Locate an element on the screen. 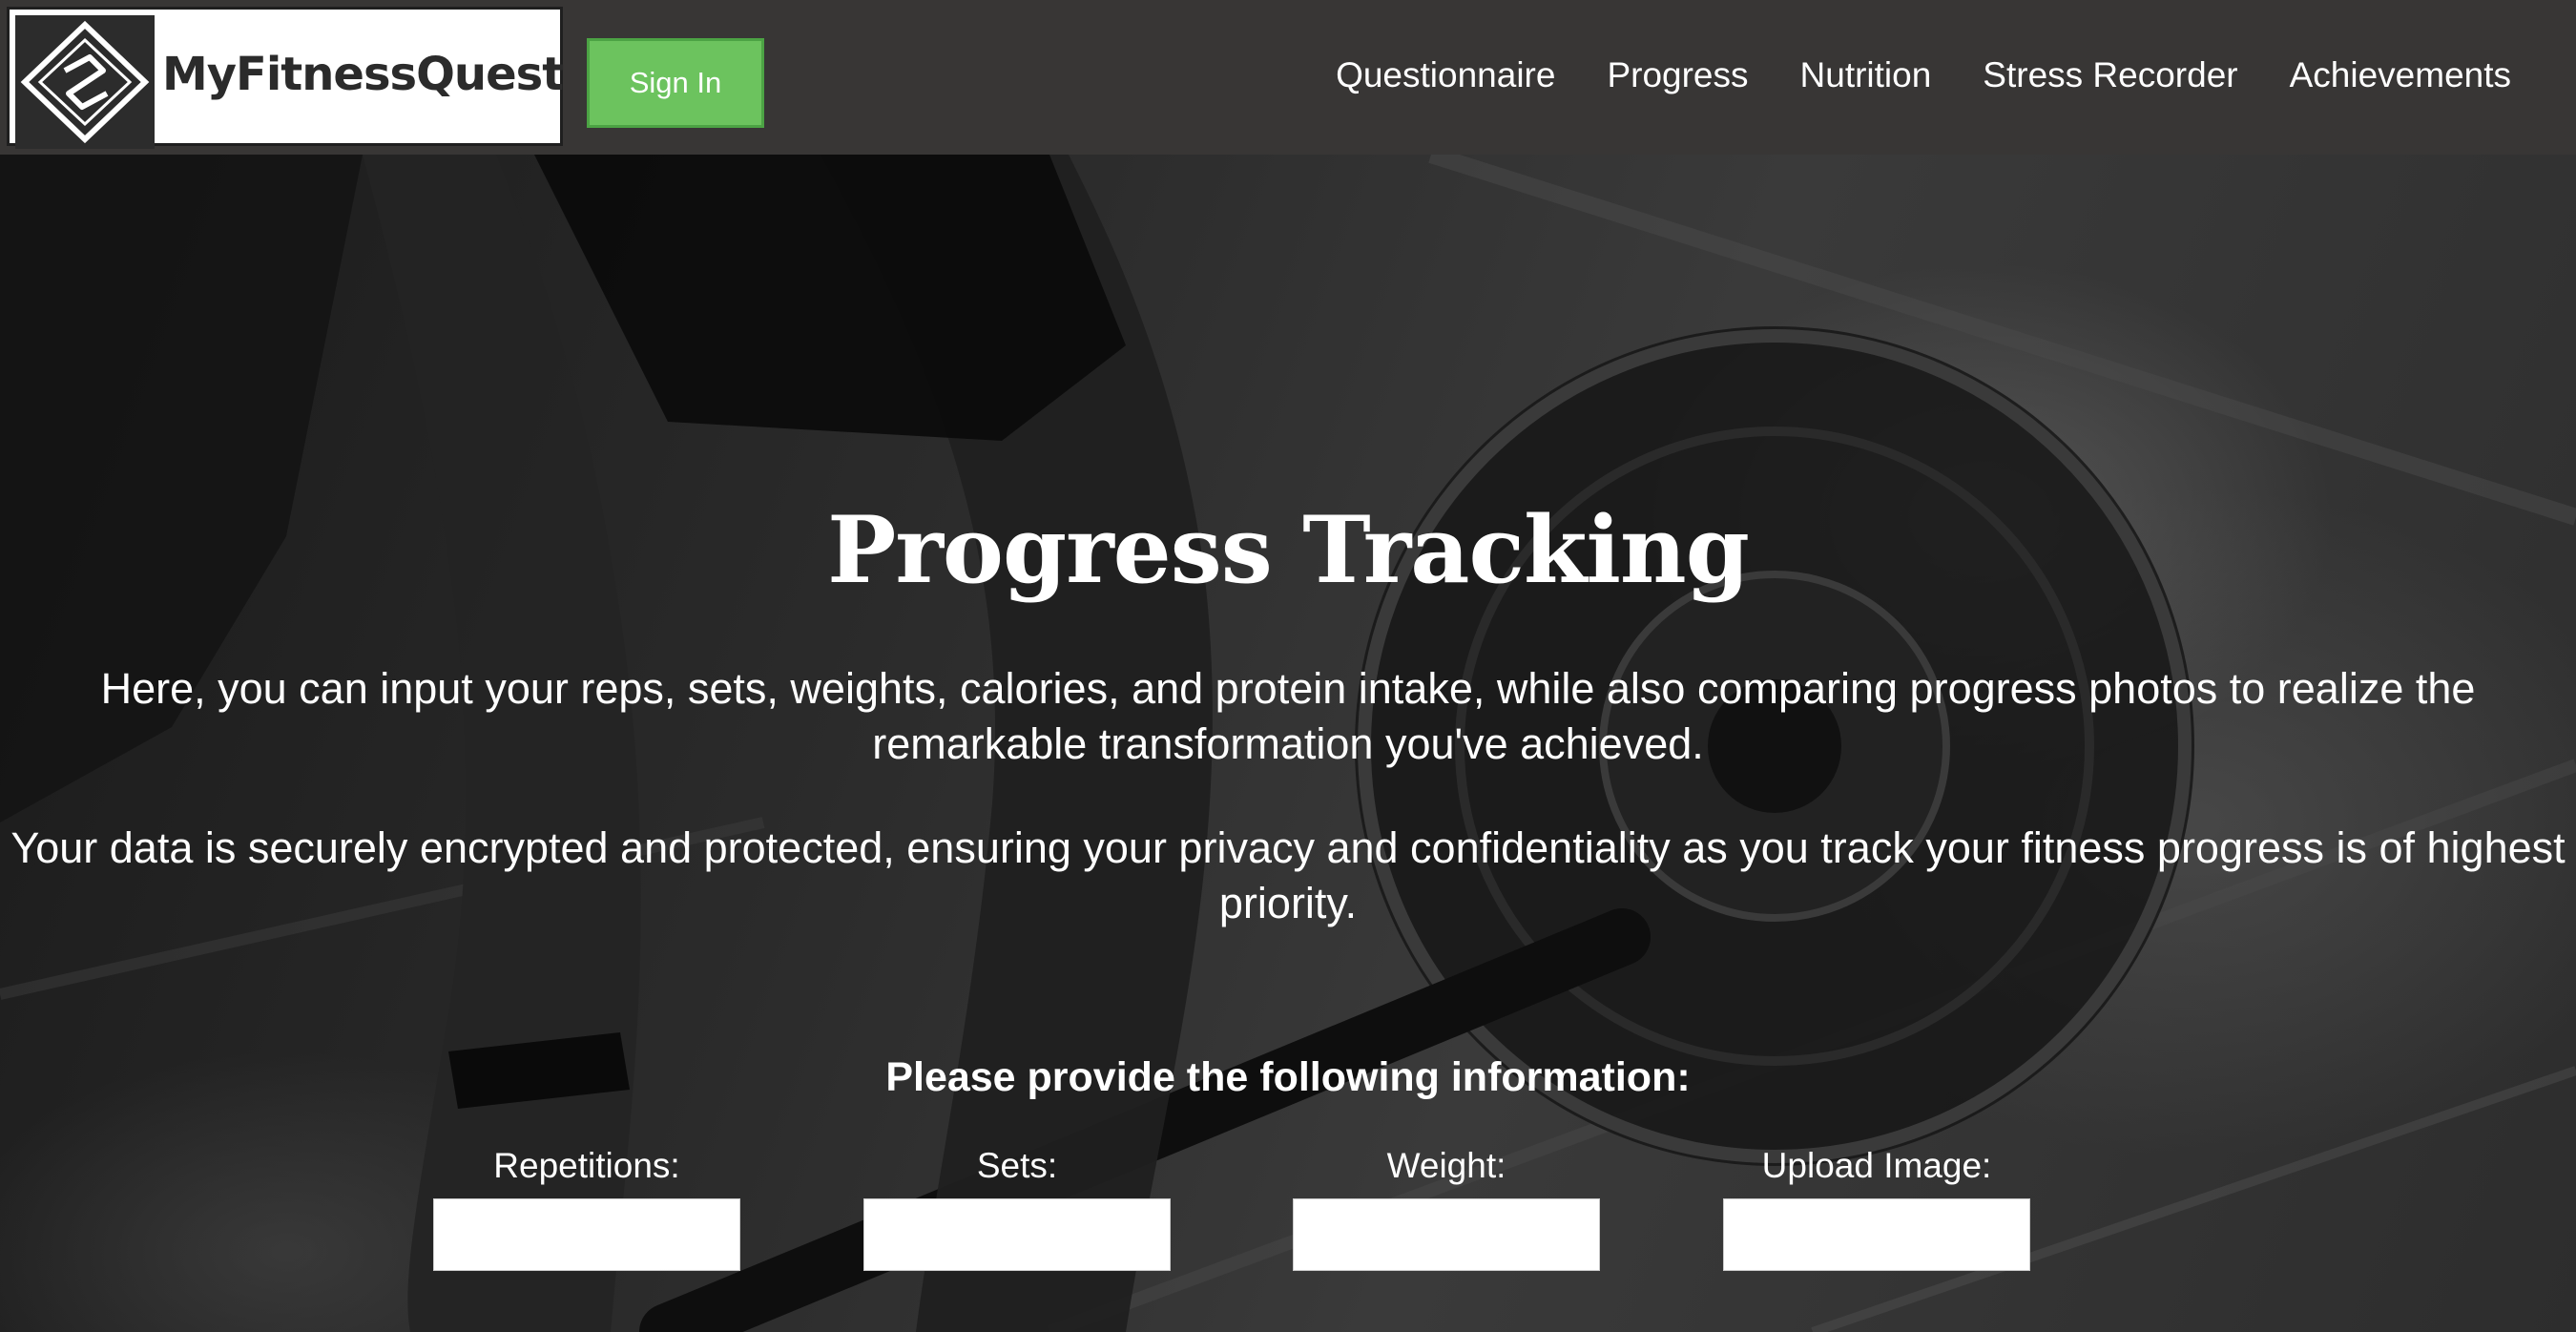  sets-input is located at coordinates (1017, 1234).